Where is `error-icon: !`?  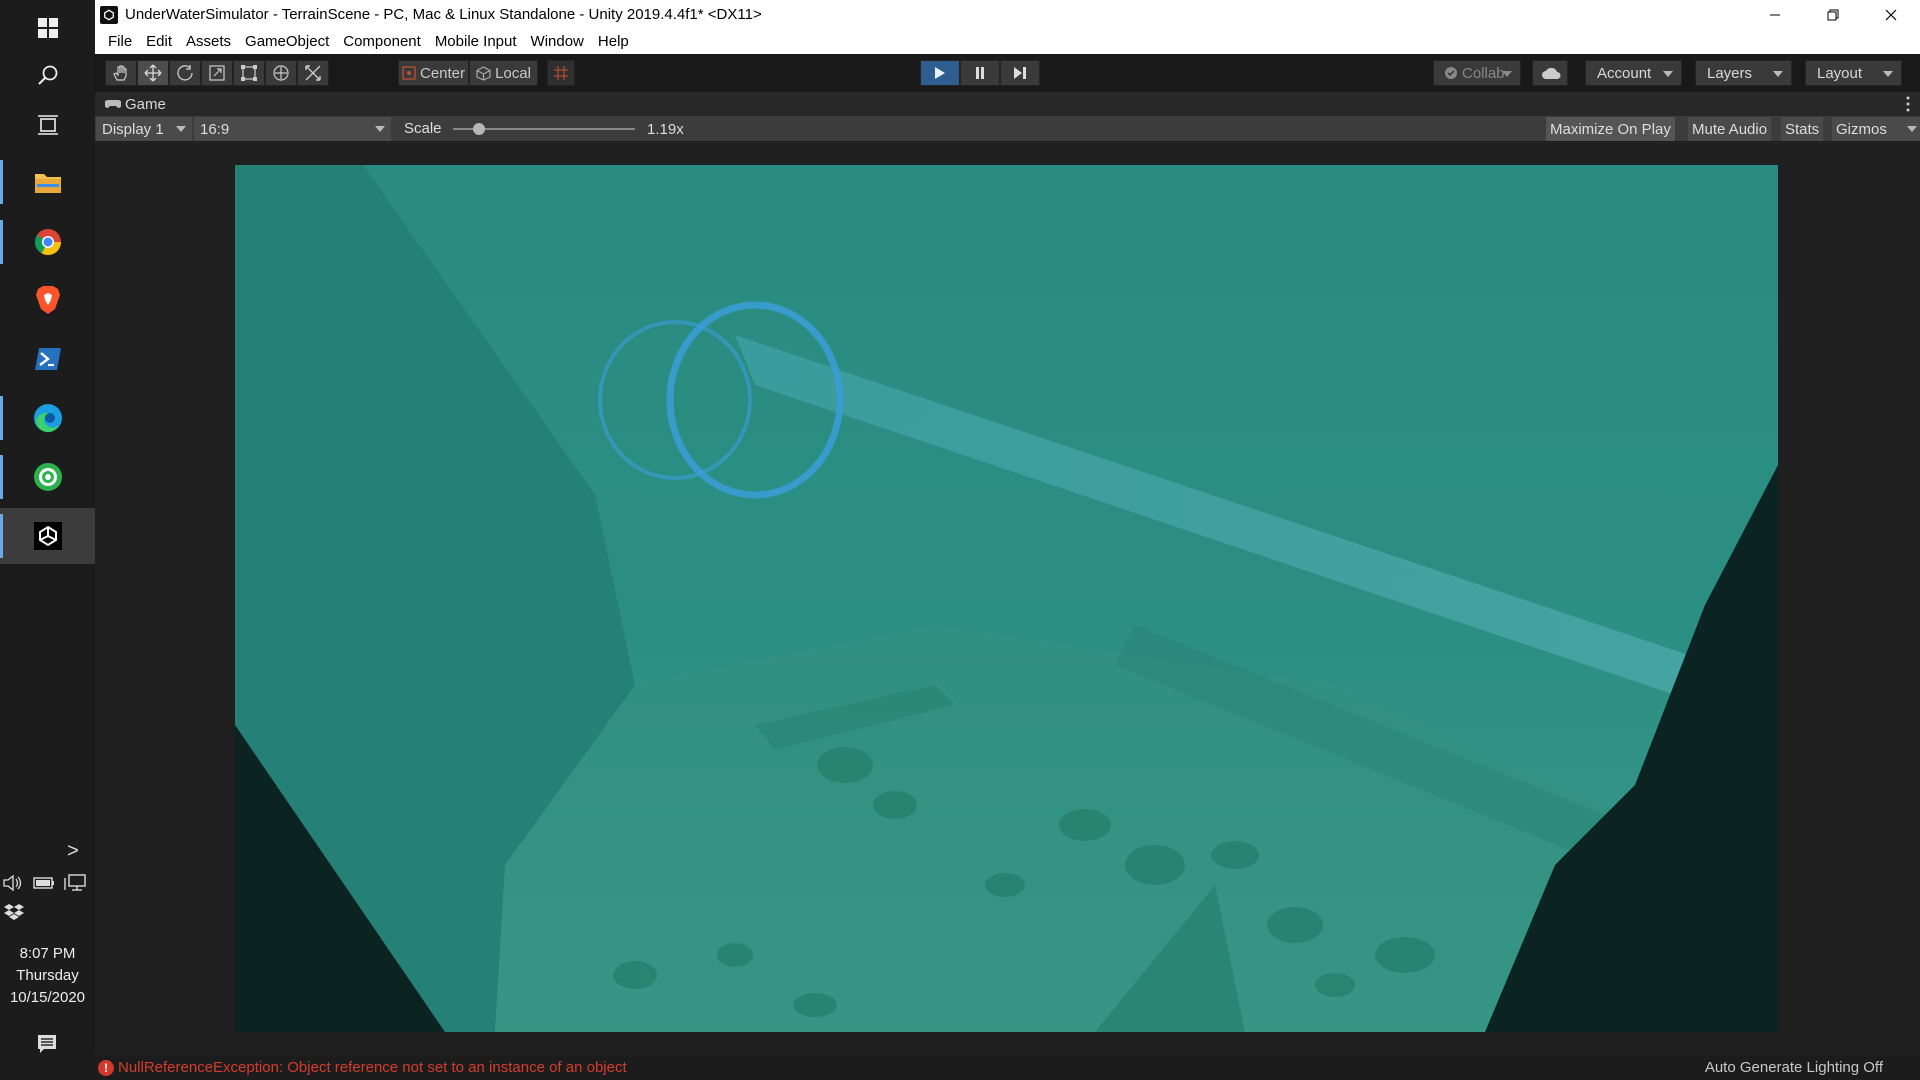 error-icon: ! is located at coordinates (106, 1067).